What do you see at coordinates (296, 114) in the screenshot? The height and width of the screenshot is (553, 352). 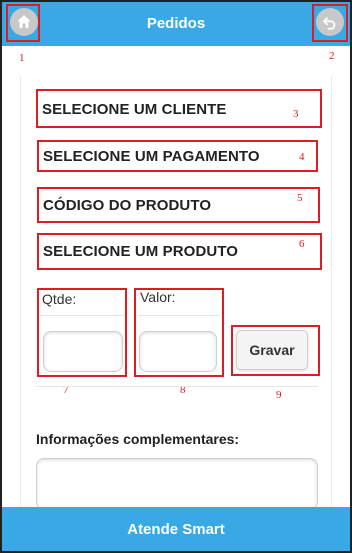 I see `annotation-marker-3: 3` at bounding box center [296, 114].